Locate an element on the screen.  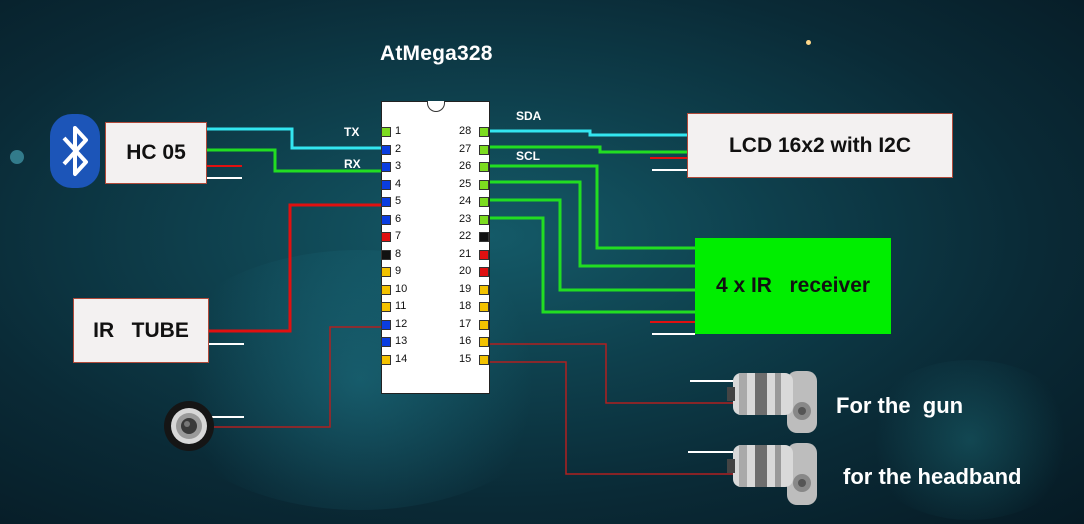
gun-motor-wire is located at coordinates (610, 373).